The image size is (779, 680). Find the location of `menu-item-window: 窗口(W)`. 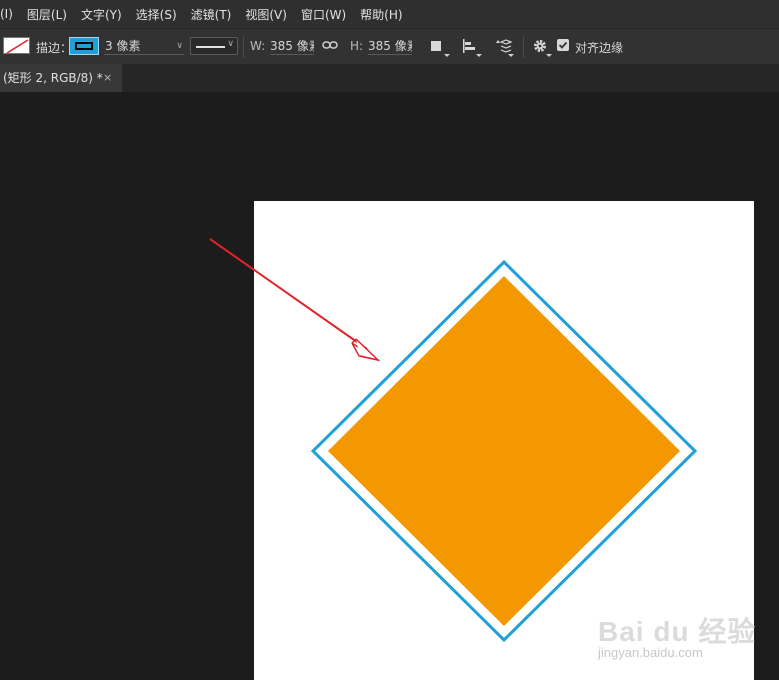

menu-item-window: 窗口(W) is located at coordinates (323, 14).